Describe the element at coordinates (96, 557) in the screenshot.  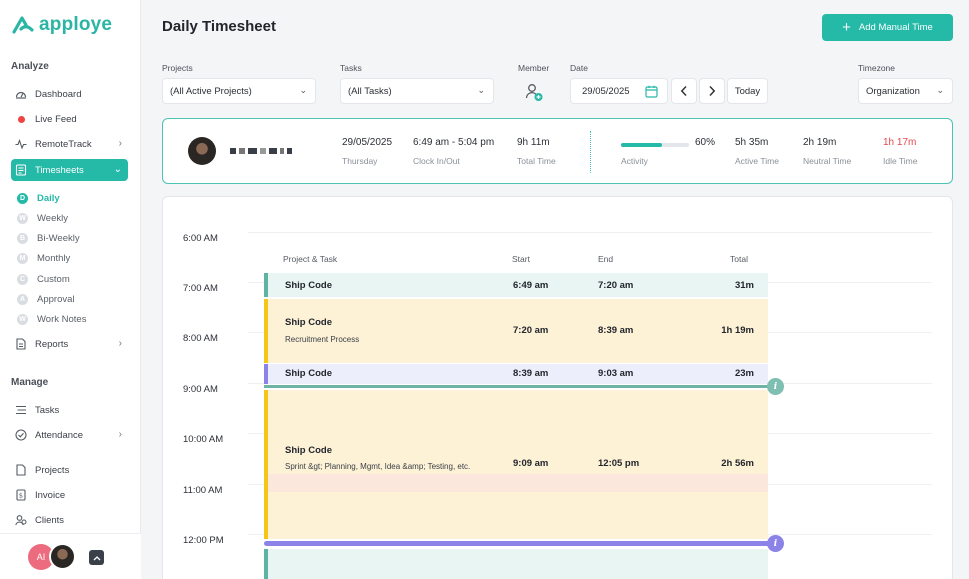
I see `chevron-up-icon` at that location.